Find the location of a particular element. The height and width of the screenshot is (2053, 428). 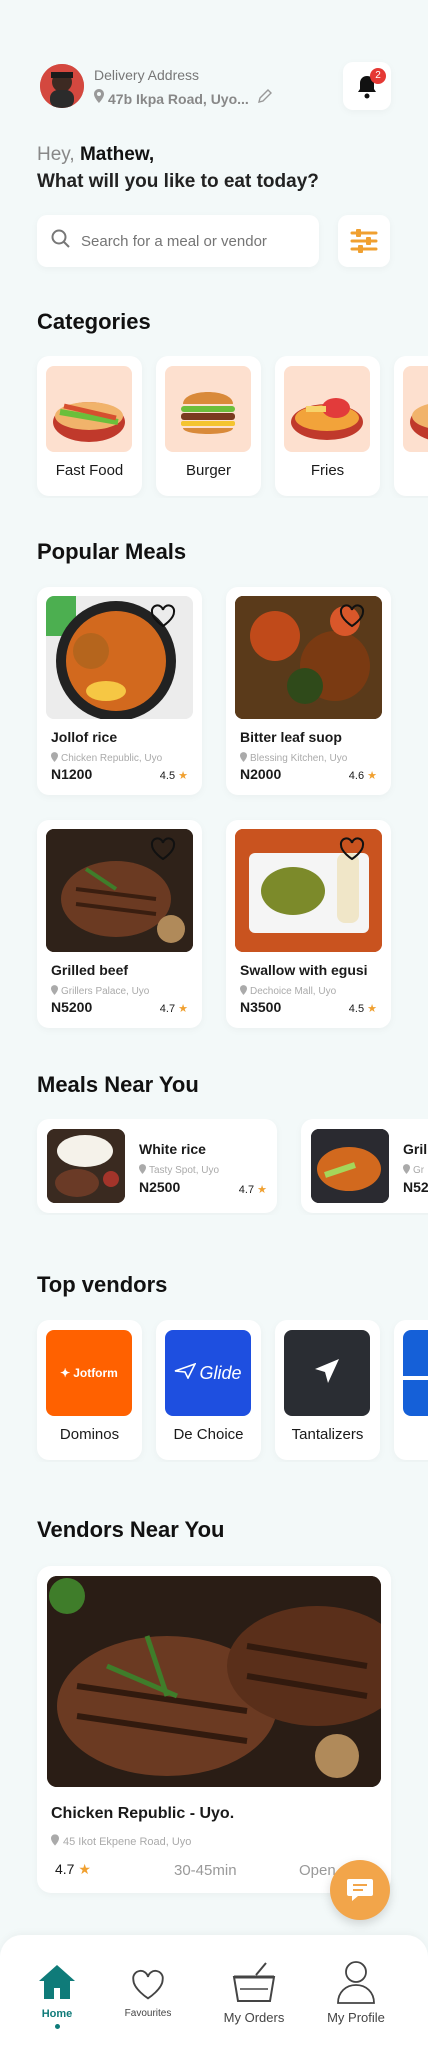

edit-pencil-icon is located at coordinates (265, 98).